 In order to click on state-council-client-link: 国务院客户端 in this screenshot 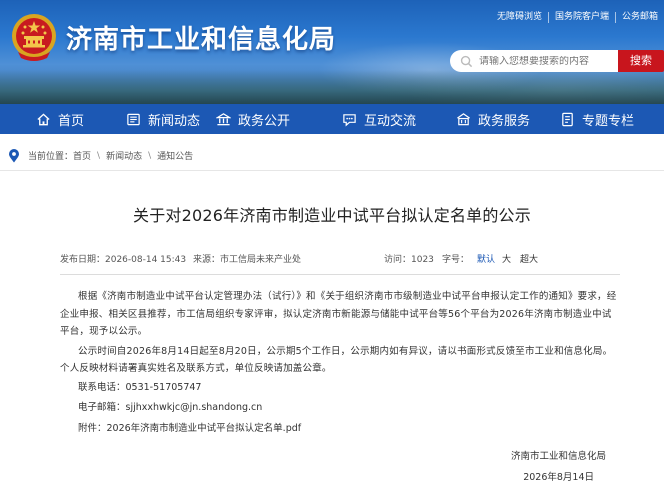, I will do `click(581, 17)`.